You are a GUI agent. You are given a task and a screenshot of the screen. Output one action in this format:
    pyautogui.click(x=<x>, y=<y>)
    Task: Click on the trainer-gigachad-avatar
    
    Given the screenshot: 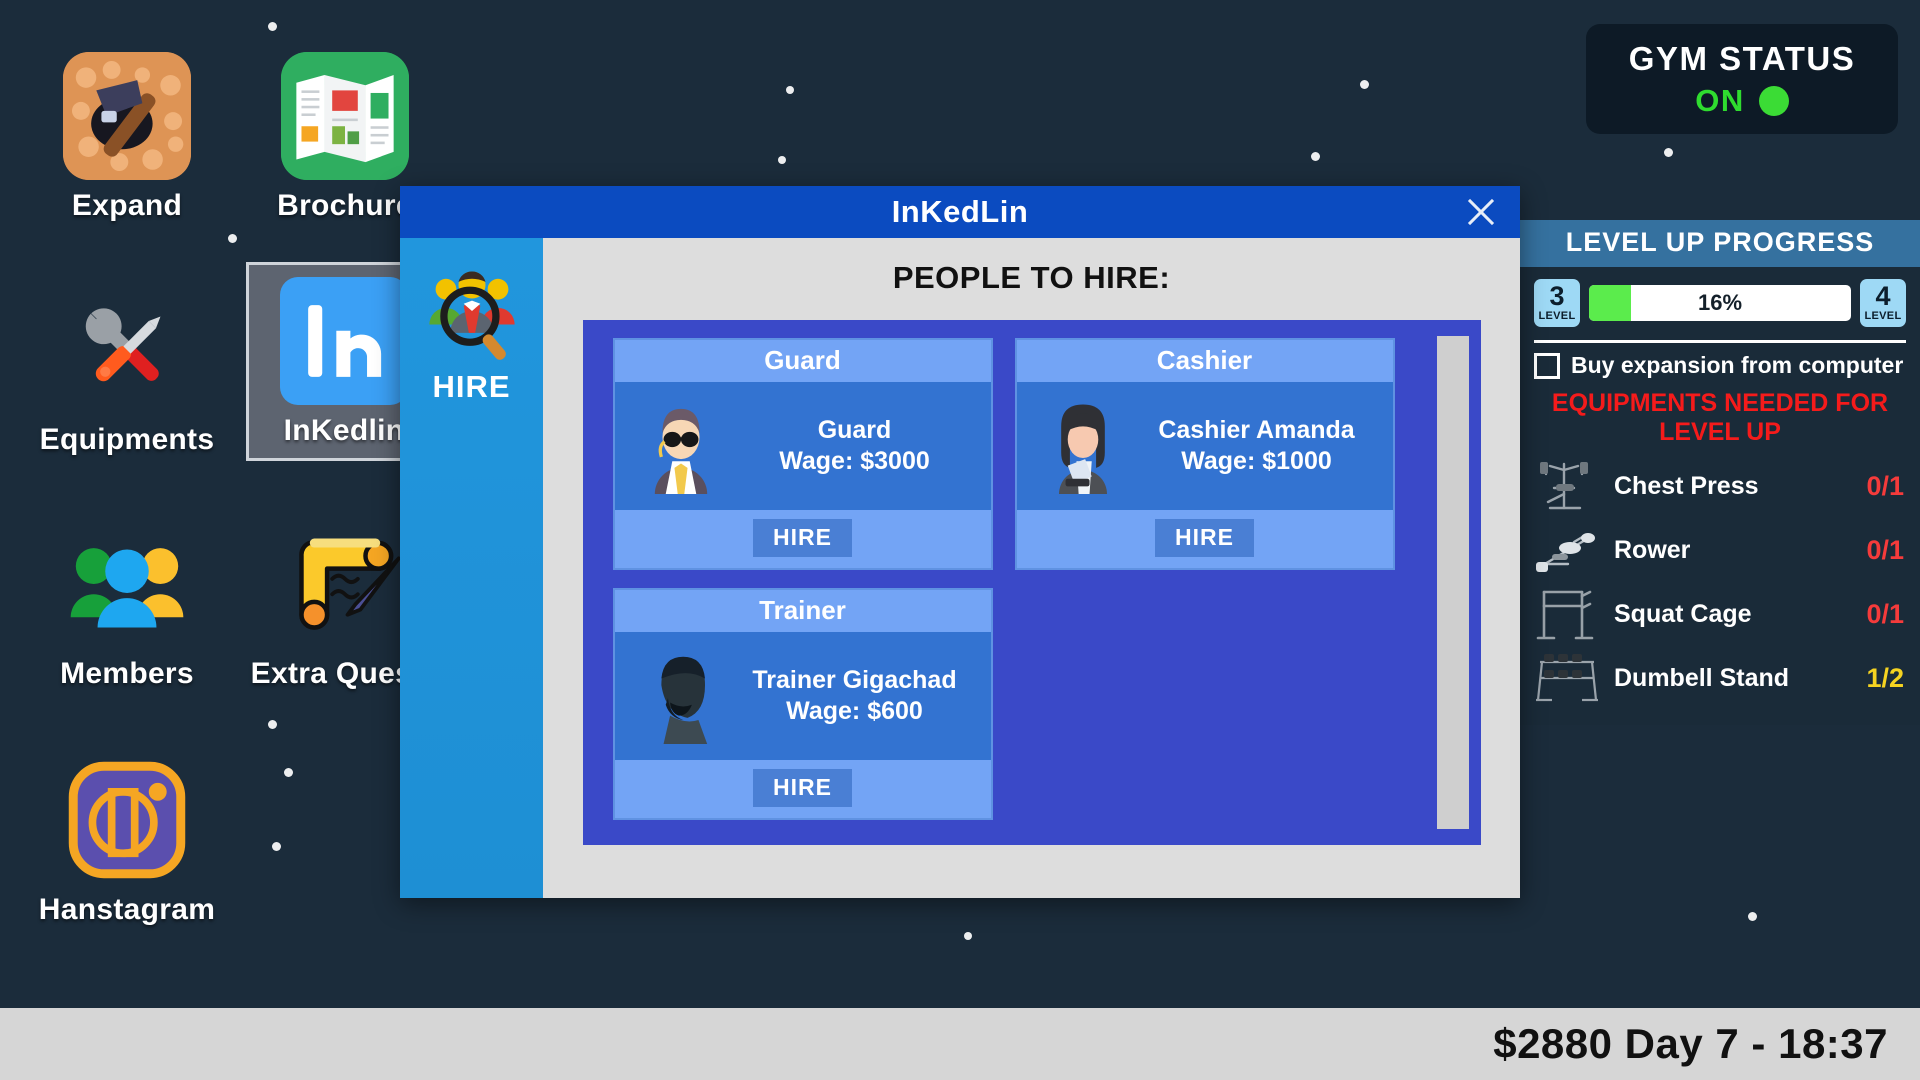 What is the action you would take?
    pyautogui.click(x=681, y=696)
    